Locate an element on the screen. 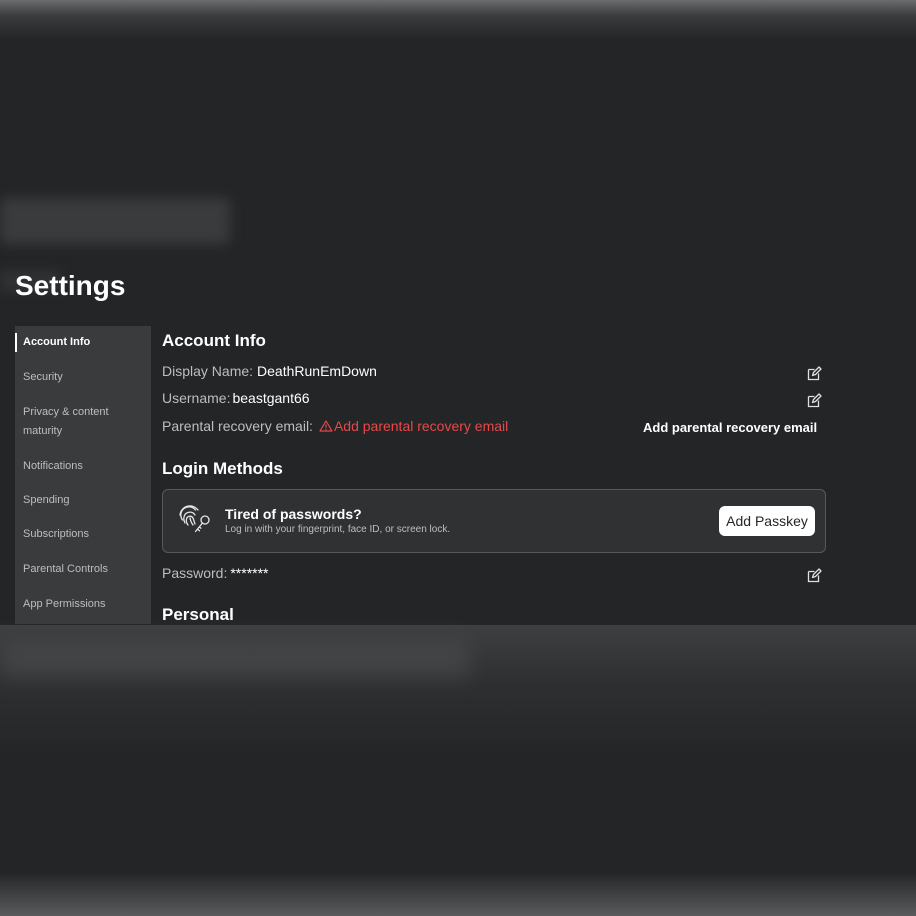  sidebar-item-parental-controls: Parental Controls is located at coordinates (83, 569).